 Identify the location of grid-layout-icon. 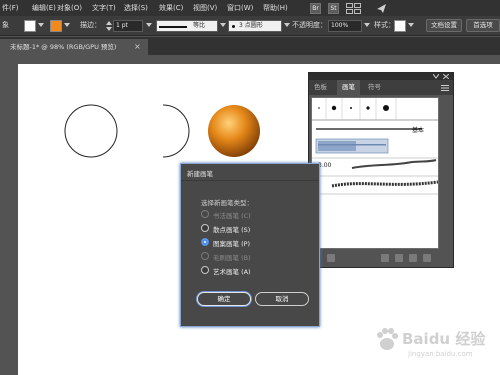
(354, 8).